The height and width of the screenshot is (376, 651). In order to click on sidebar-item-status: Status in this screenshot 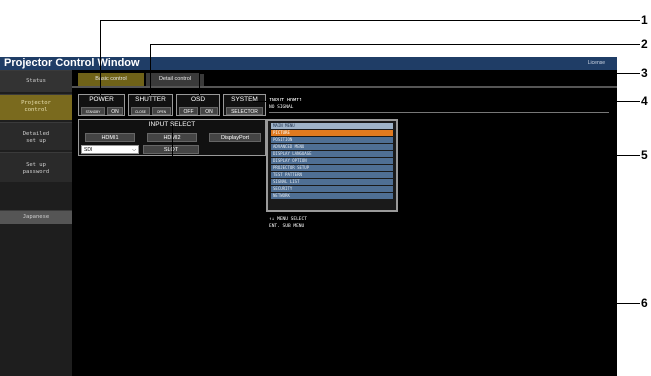, I will do `click(36, 81)`.